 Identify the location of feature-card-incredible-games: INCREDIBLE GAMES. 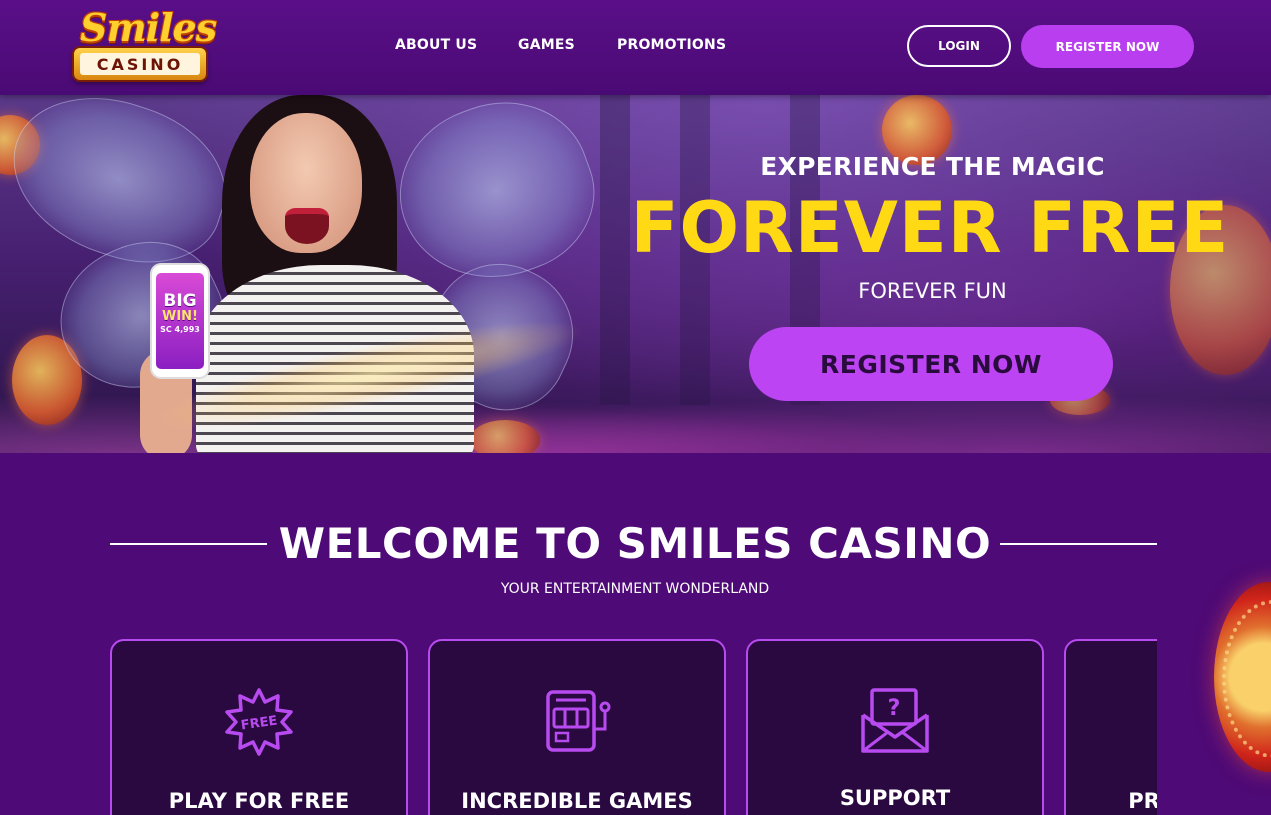
(577, 727).